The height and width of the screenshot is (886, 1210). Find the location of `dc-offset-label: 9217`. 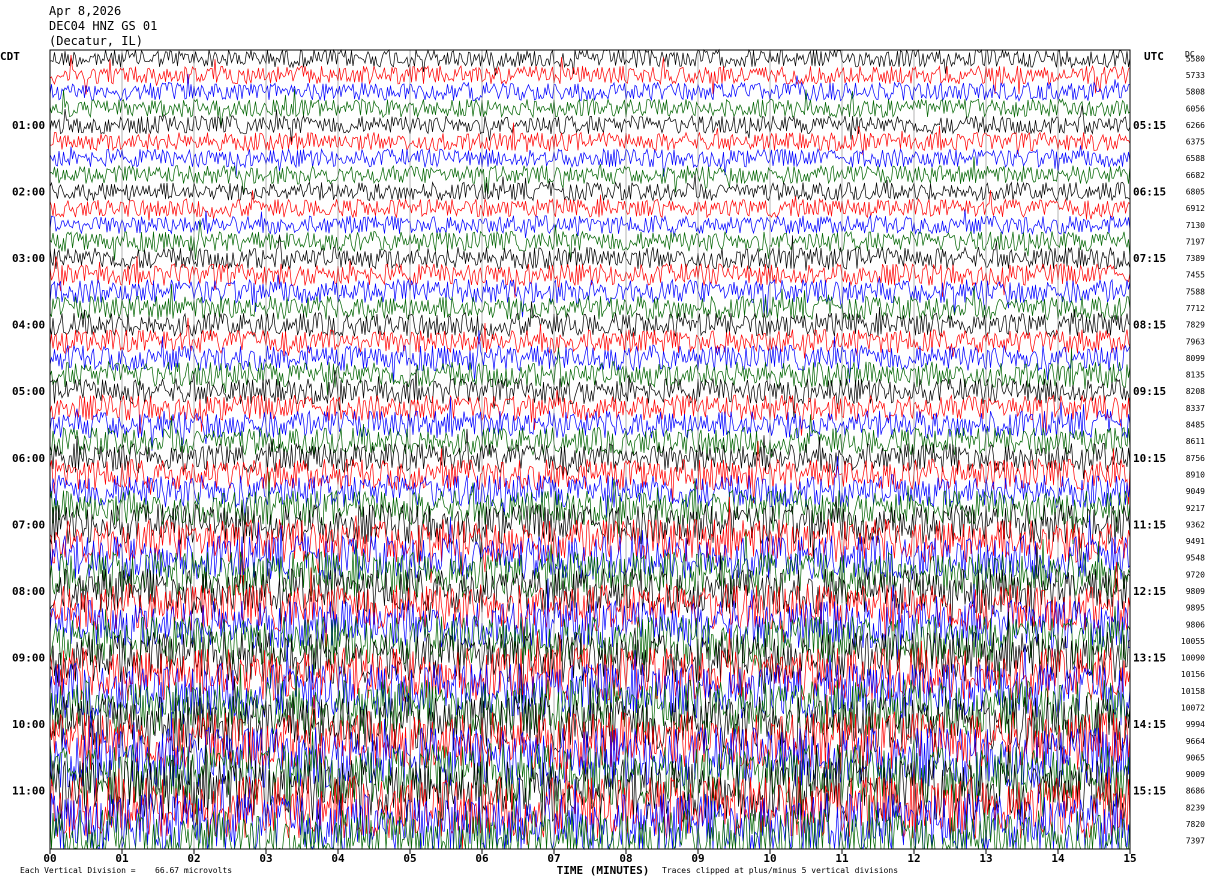

dc-offset-label: 9217 is located at coordinates (1195, 508).